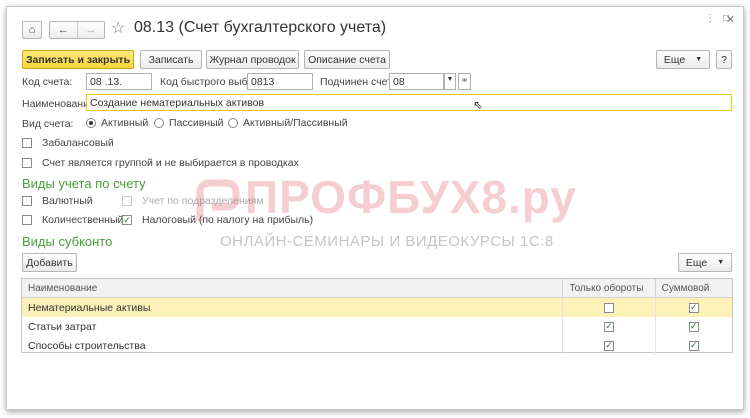 This screenshot has height=418, width=750. I want to click on table-header: Наименование Только обороты Суммовой, so click(377, 288).